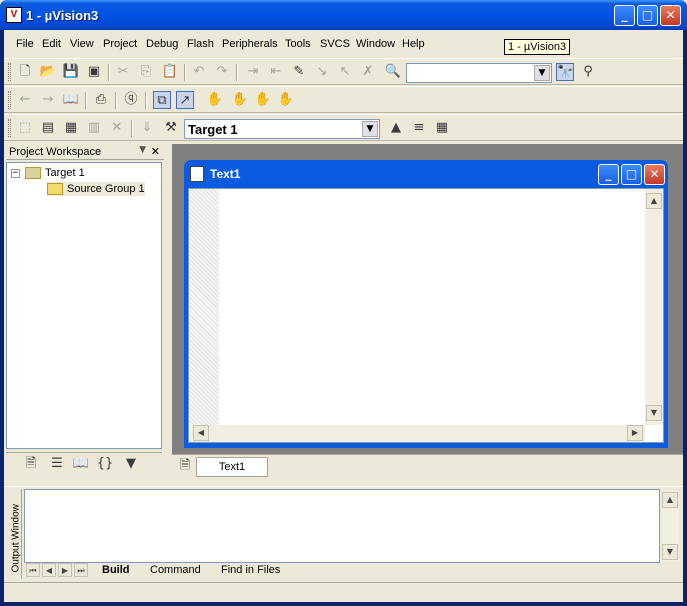 This screenshot has width=687, height=606. I want to click on target-combo-value: Target 1, so click(213, 129).